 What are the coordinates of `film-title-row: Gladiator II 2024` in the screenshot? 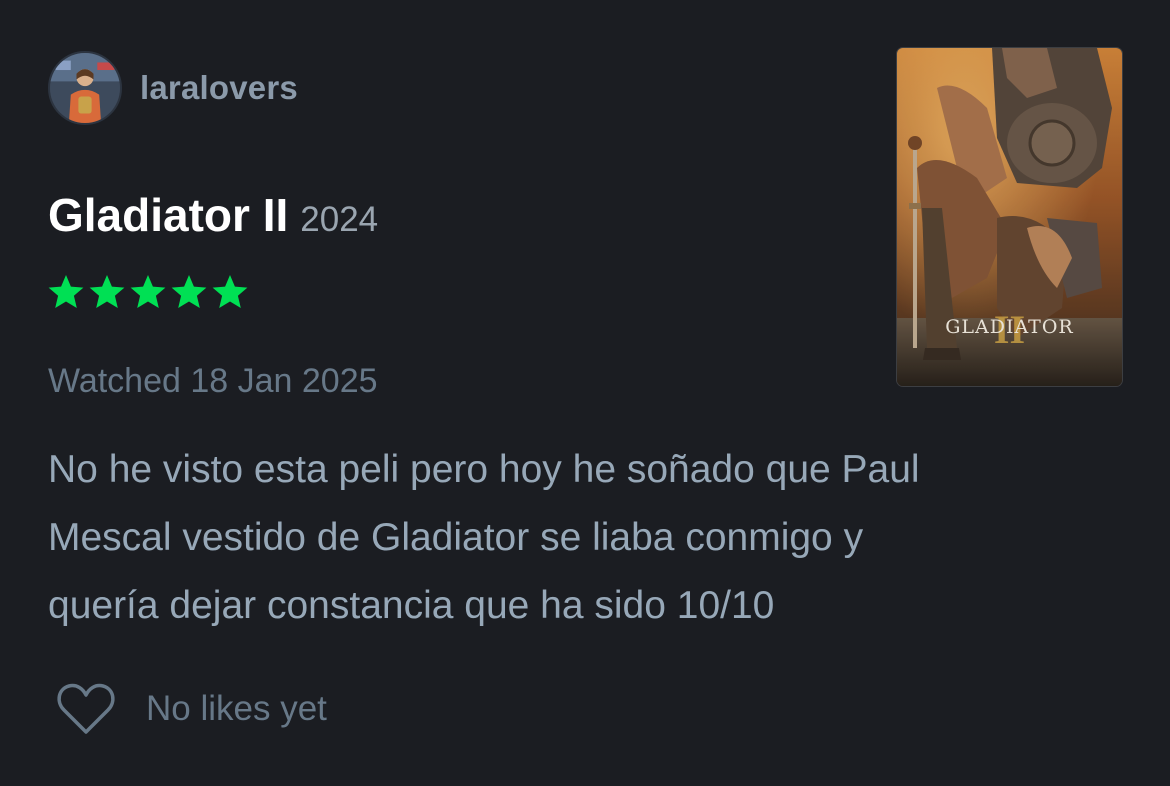 It's located at (213, 215).